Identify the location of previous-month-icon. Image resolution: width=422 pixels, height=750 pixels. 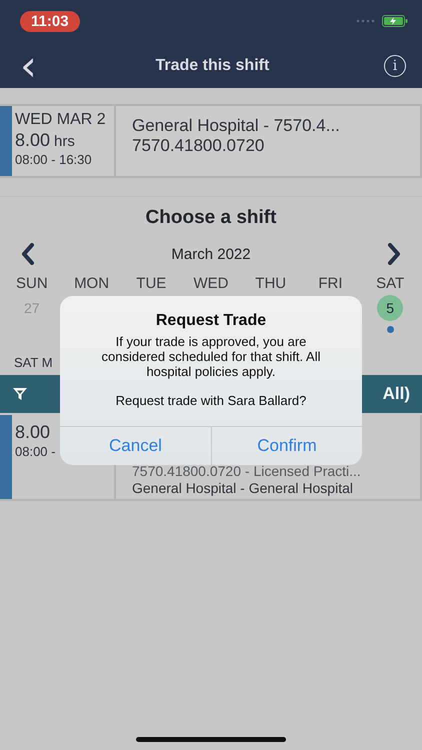
(28, 254).